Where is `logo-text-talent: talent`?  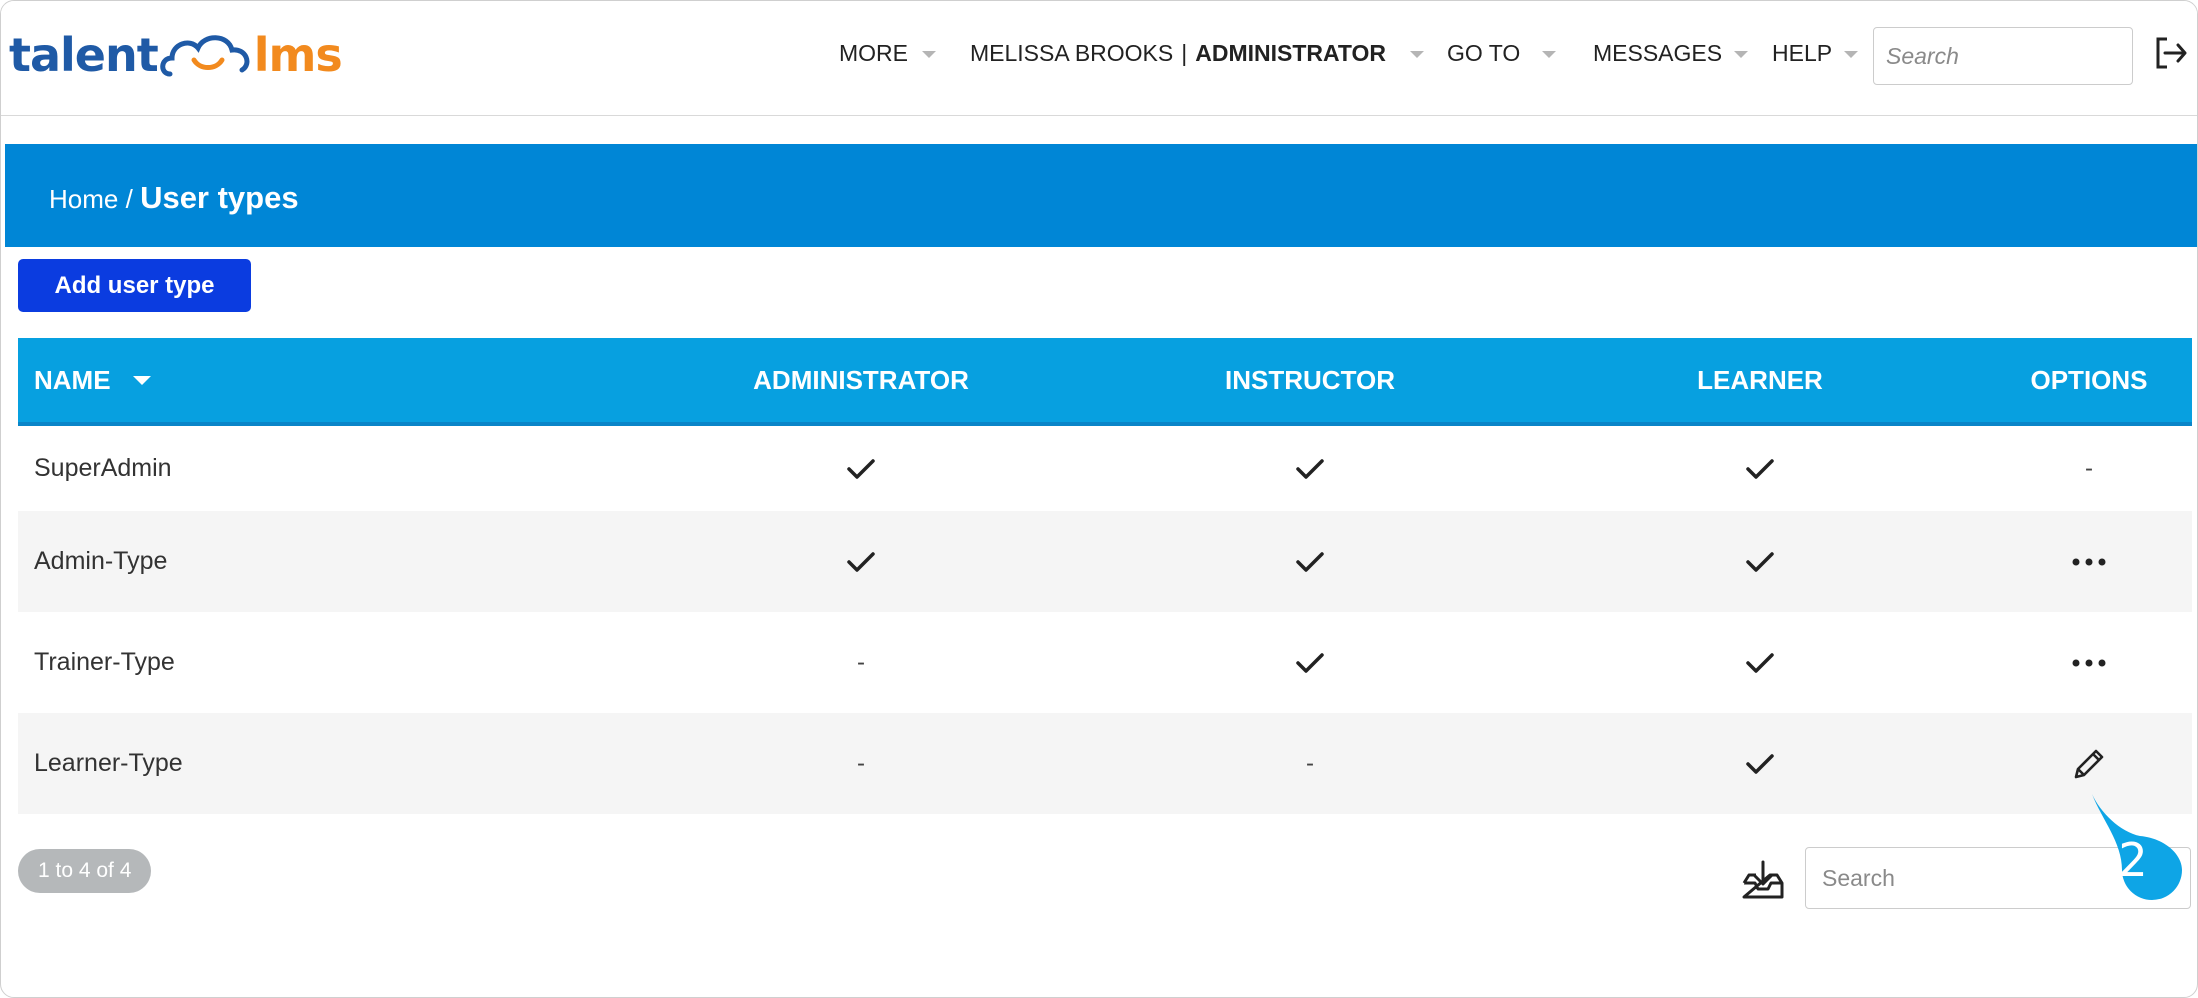 logo-text-talent: talent is located at coordinates (84, 55).